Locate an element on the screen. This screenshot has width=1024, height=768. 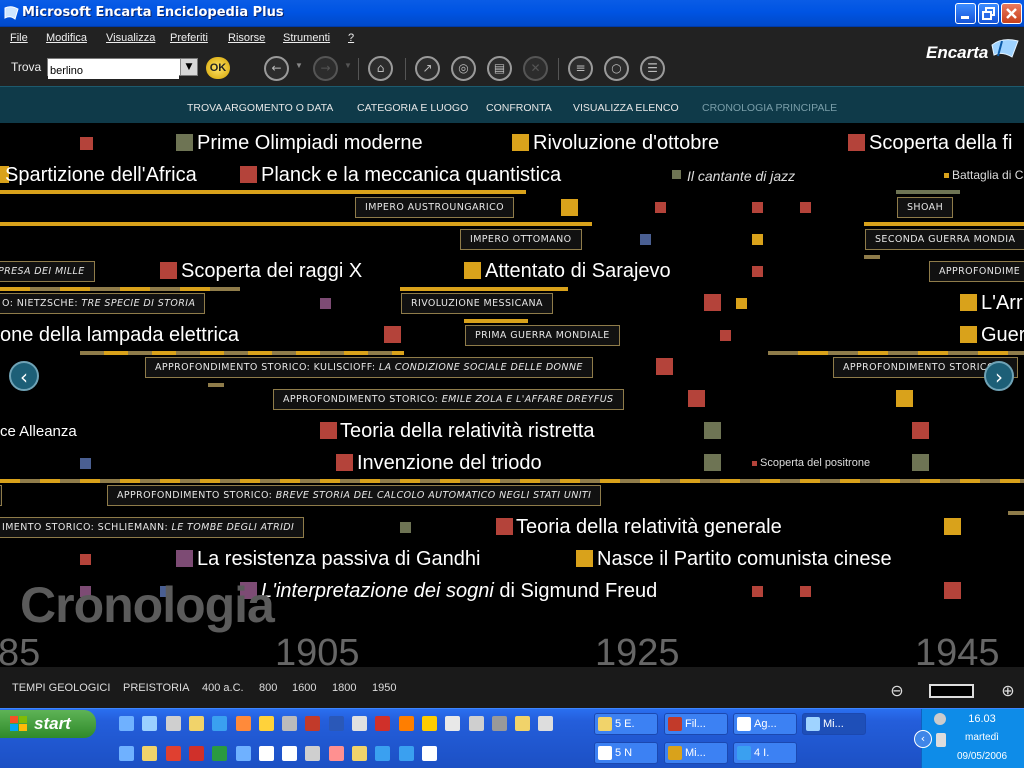
restore-button is located at coordinates (988, 13).